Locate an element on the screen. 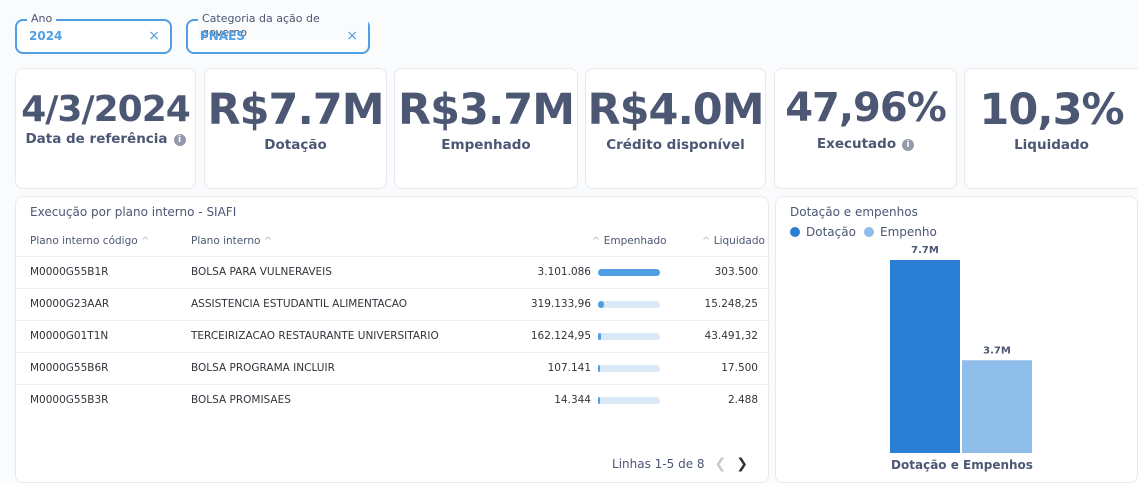  bar-dotação is located at coordinates (925, 356).